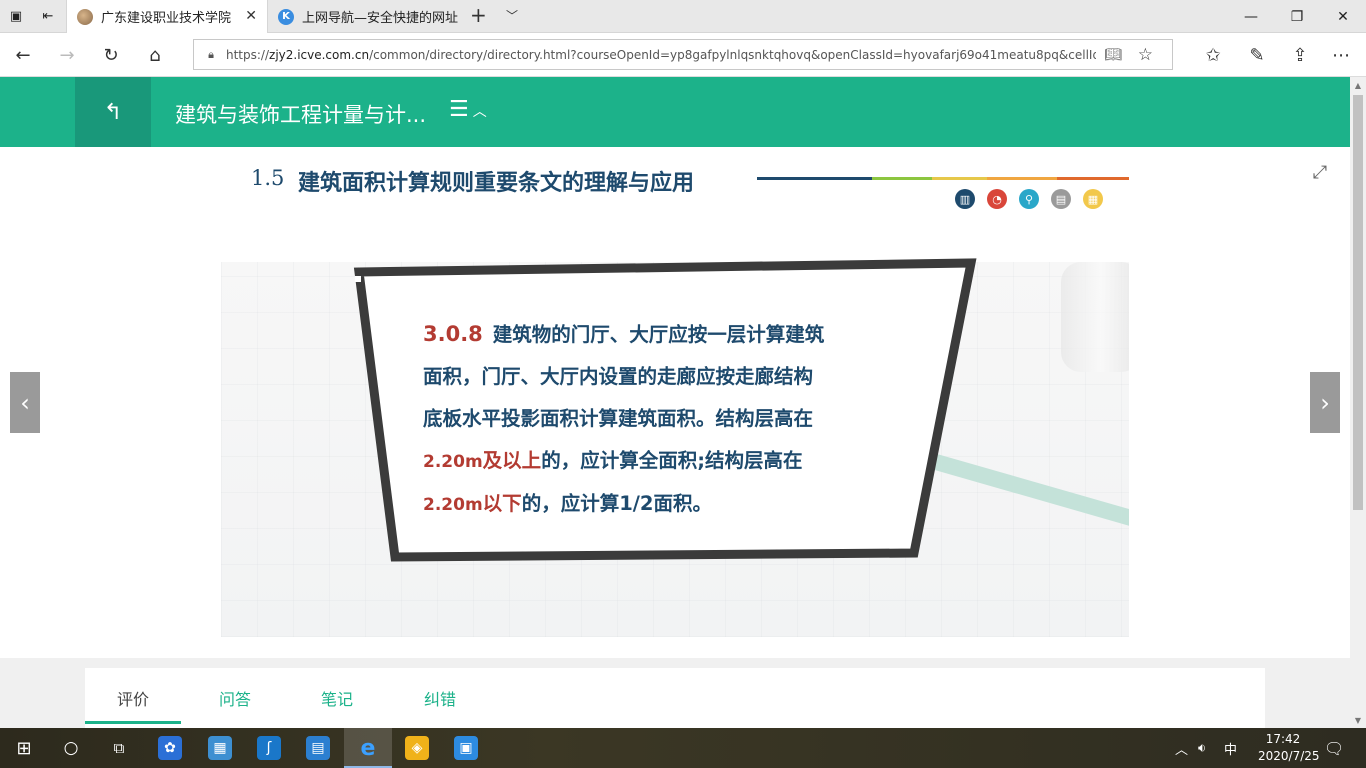 This screenshot has height=768, width=1366. What do you see at coordinates (1213, 55) in the screenshot?
I see `favorites-hub-icon: ✩` at bounding box center [1213, 55].